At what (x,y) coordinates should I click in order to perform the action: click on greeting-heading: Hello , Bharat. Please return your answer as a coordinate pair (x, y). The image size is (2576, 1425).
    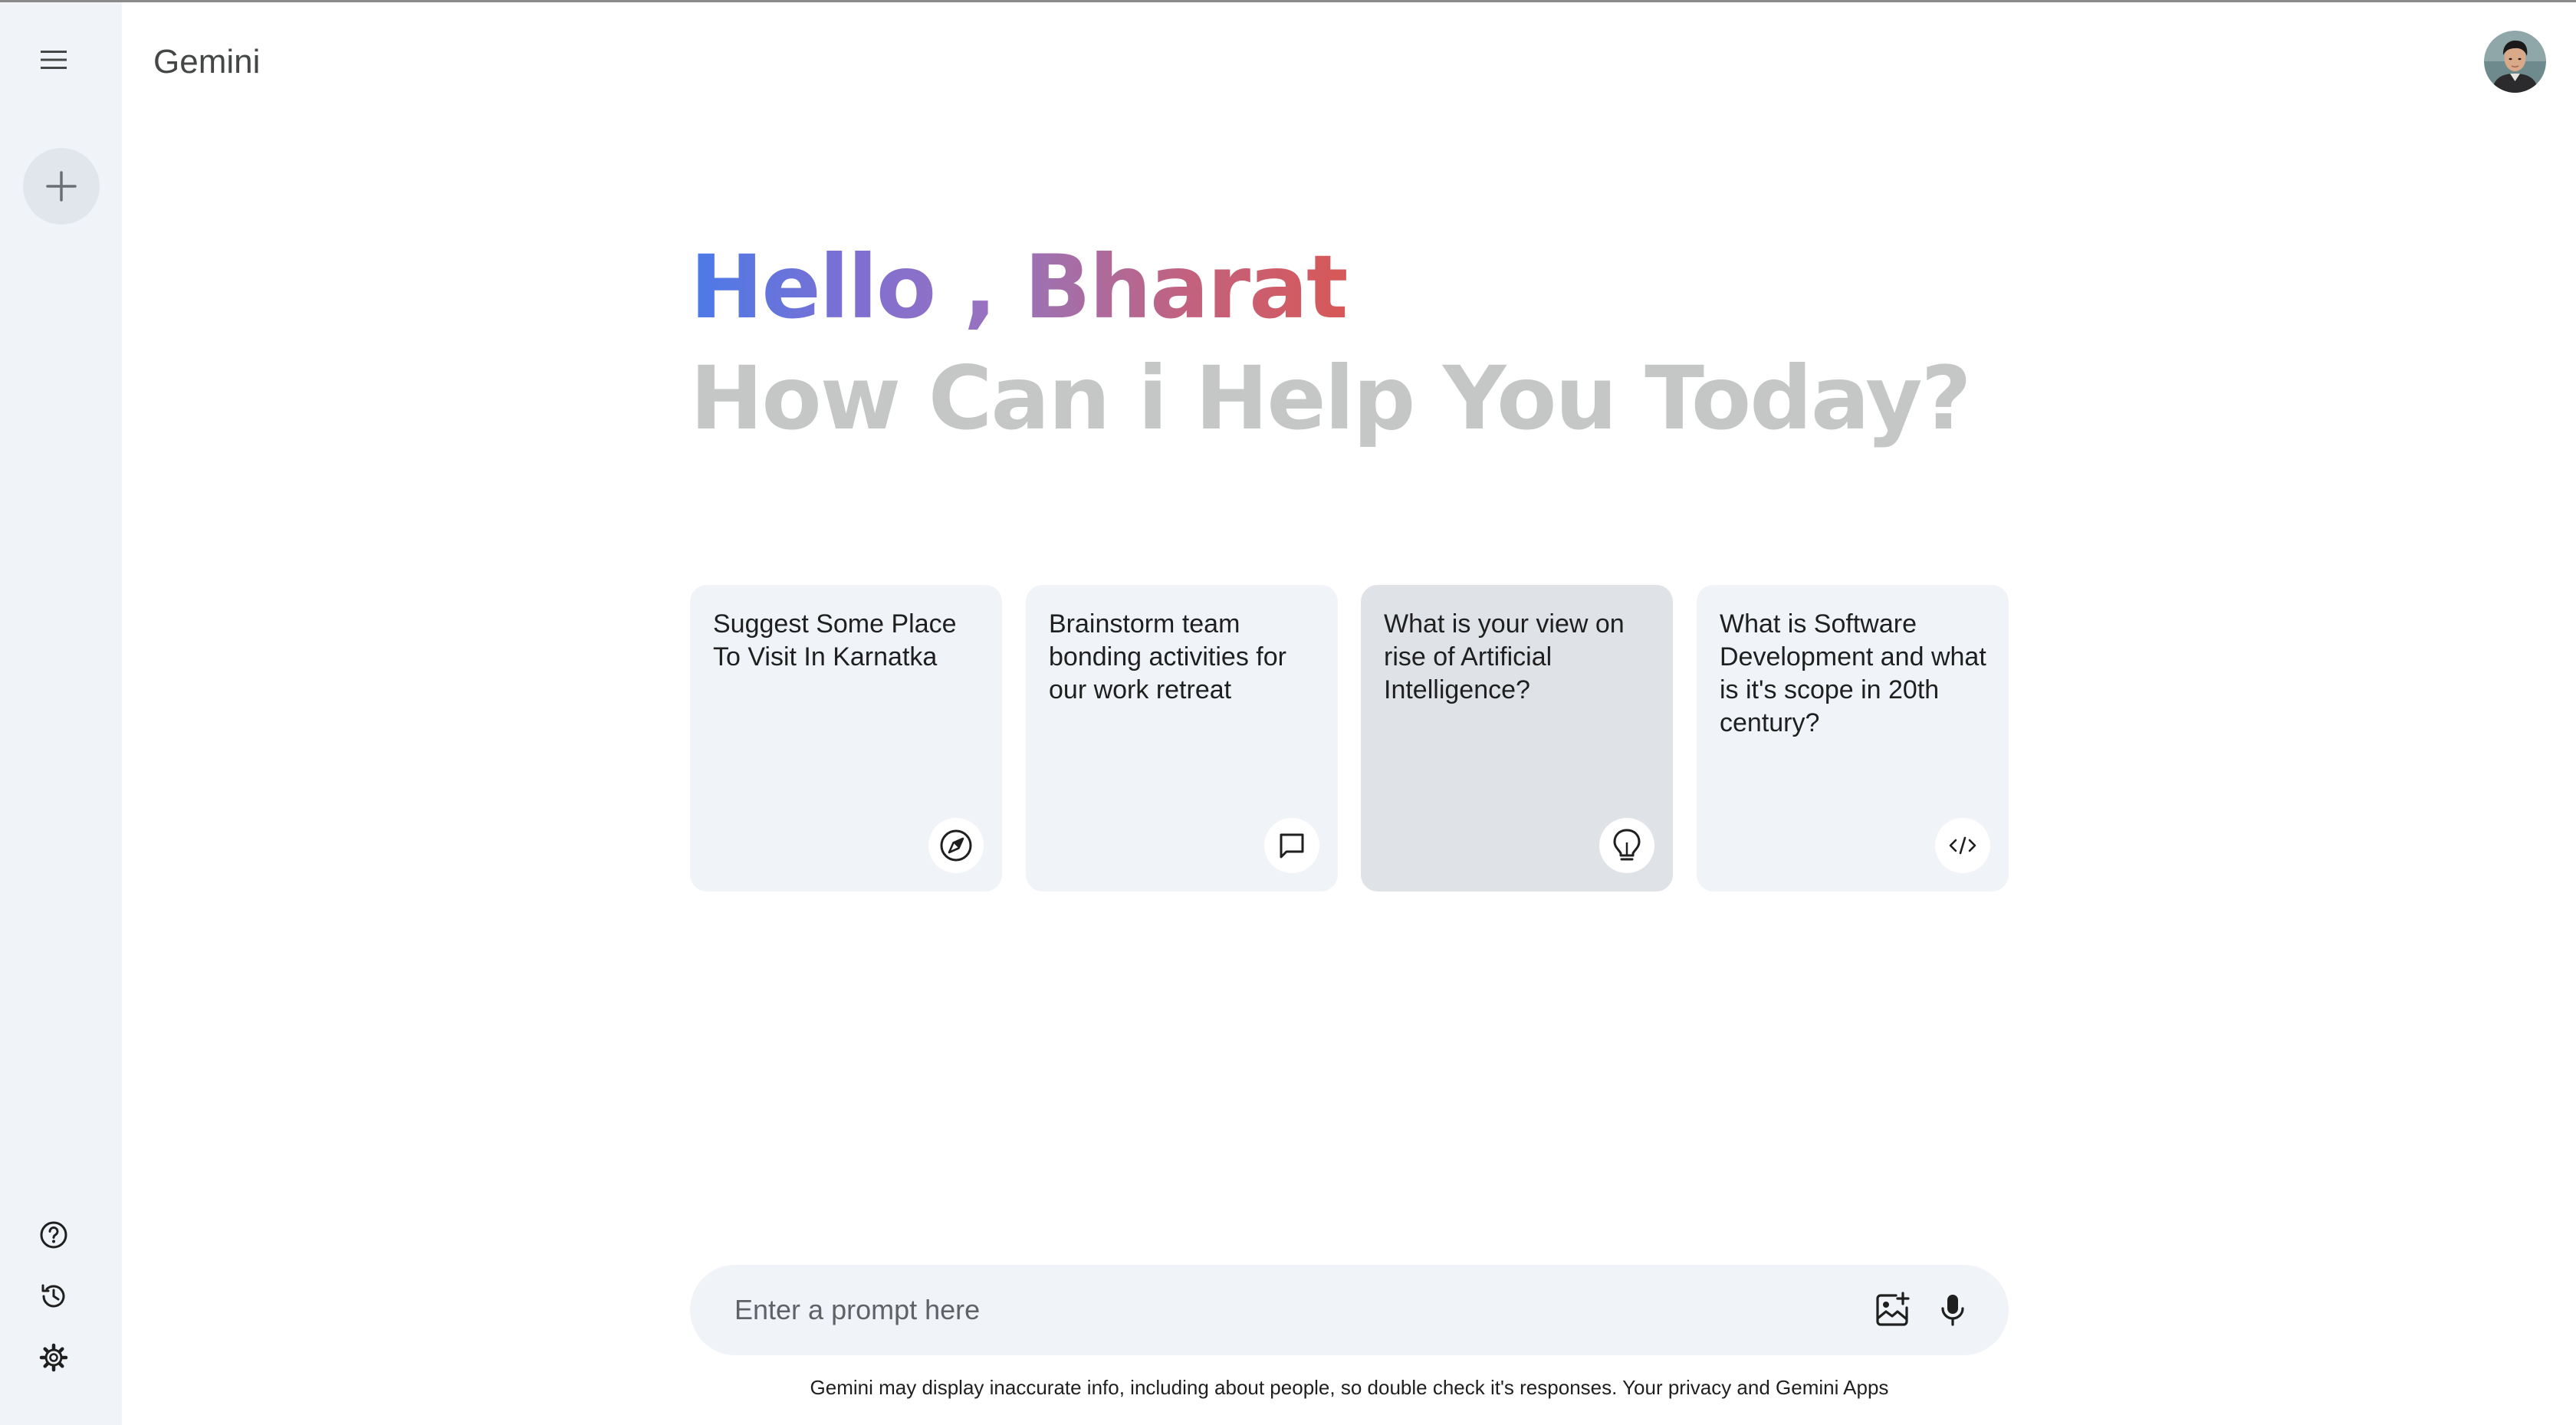
    Looking at the image, I should click on (1020, 287).